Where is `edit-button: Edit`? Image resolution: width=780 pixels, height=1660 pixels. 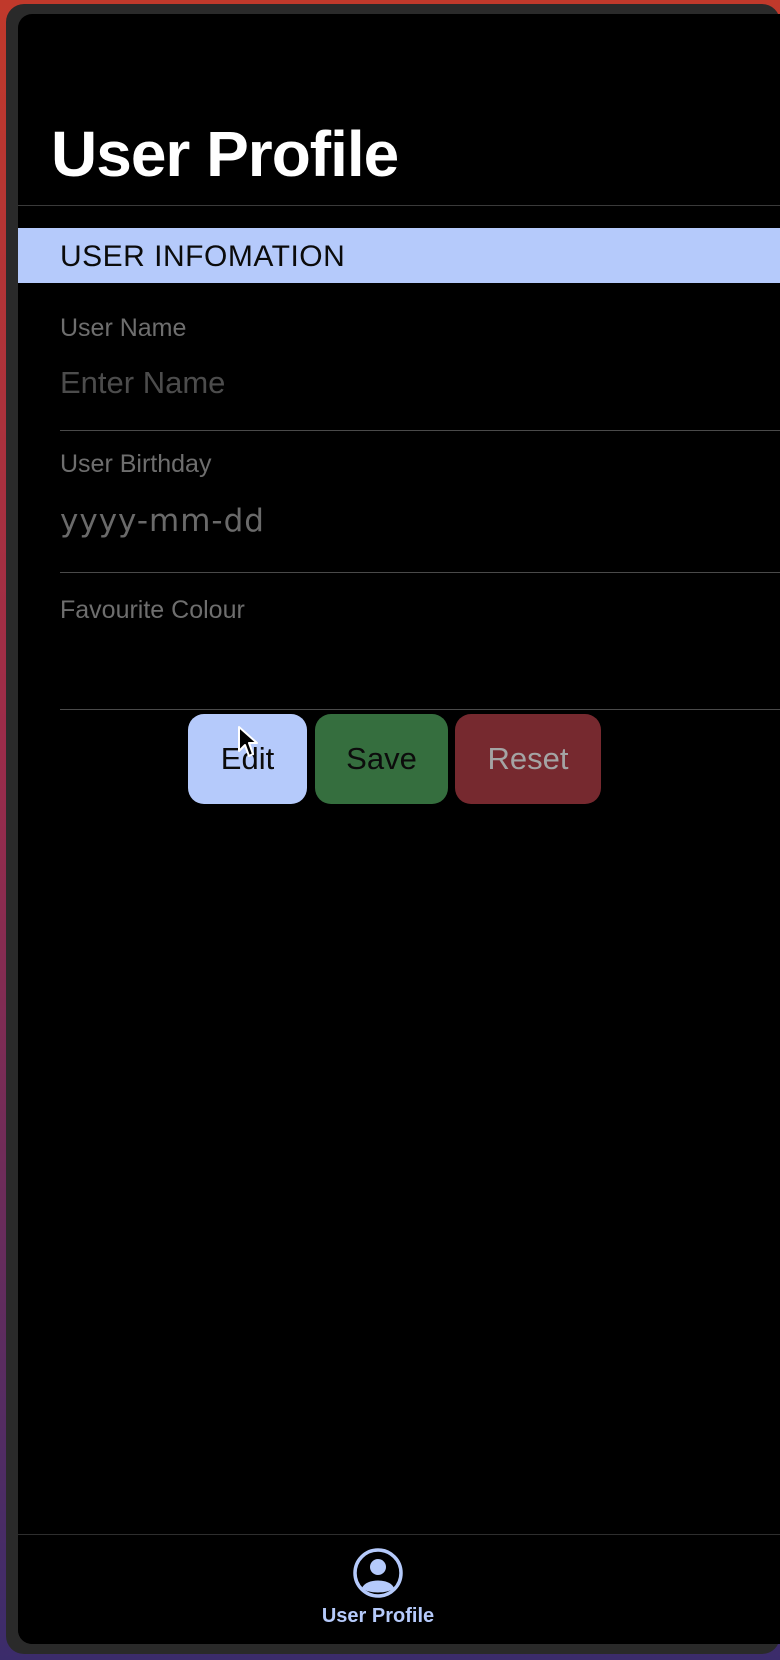 edit-button: Edit is located at coordinates (247, 759).